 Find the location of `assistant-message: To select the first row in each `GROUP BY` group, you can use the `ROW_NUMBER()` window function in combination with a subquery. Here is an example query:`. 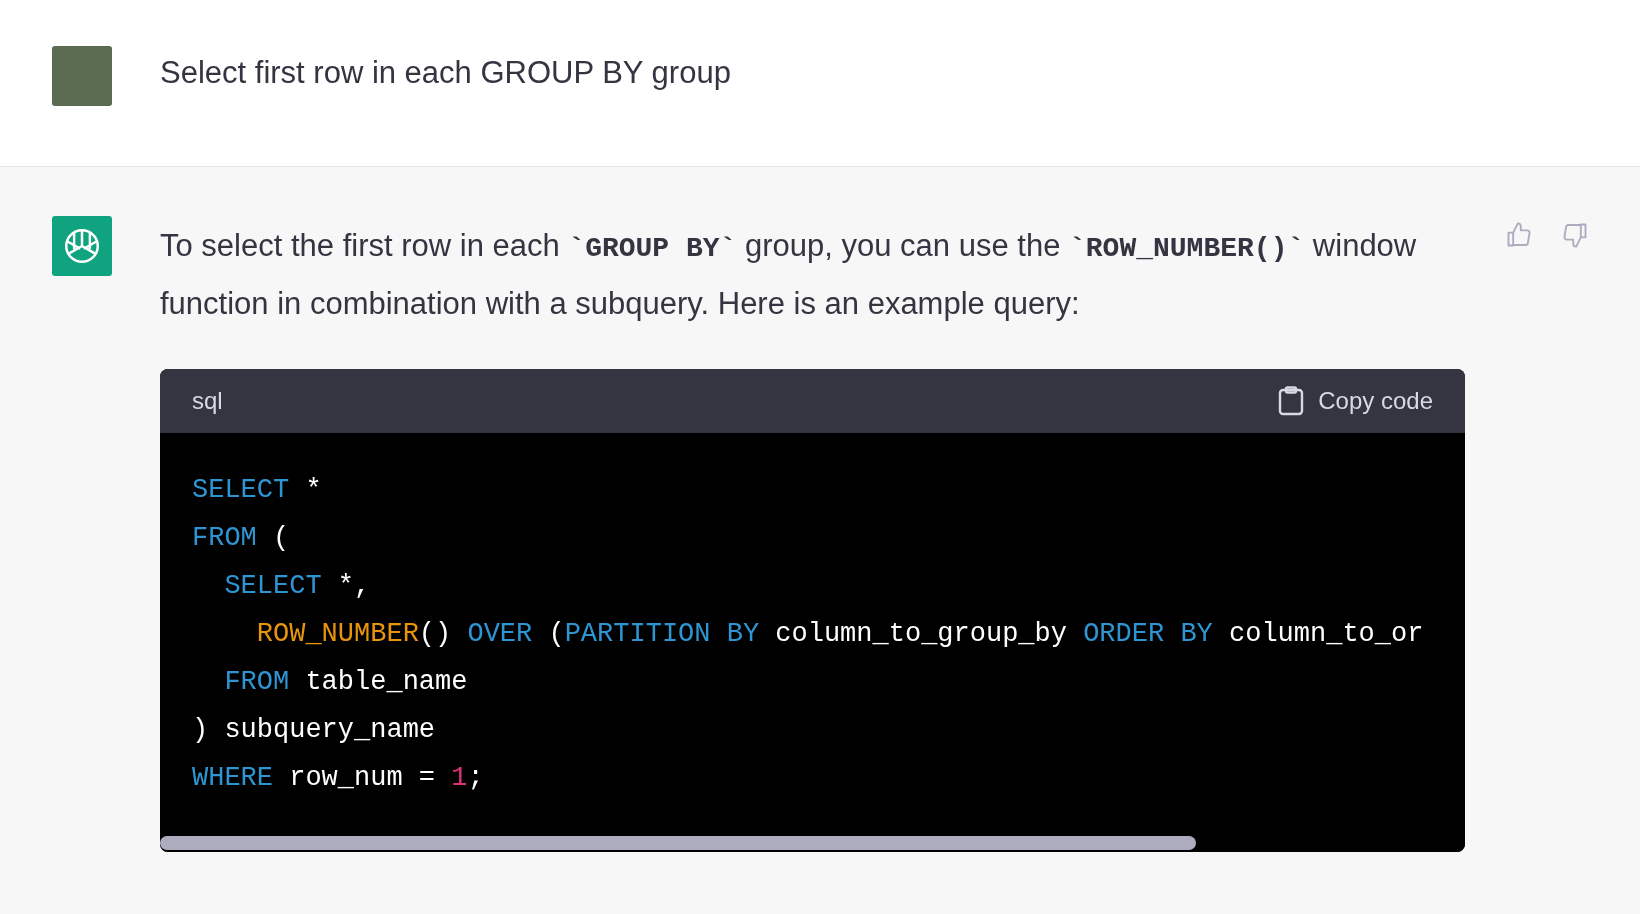

assistant-message: To select the first row in each `GROUP BY` group, you can use the `ROW_NUMBER()` window function in combination with a subquery. Here is an example query: is located at coordinates (789, 275).